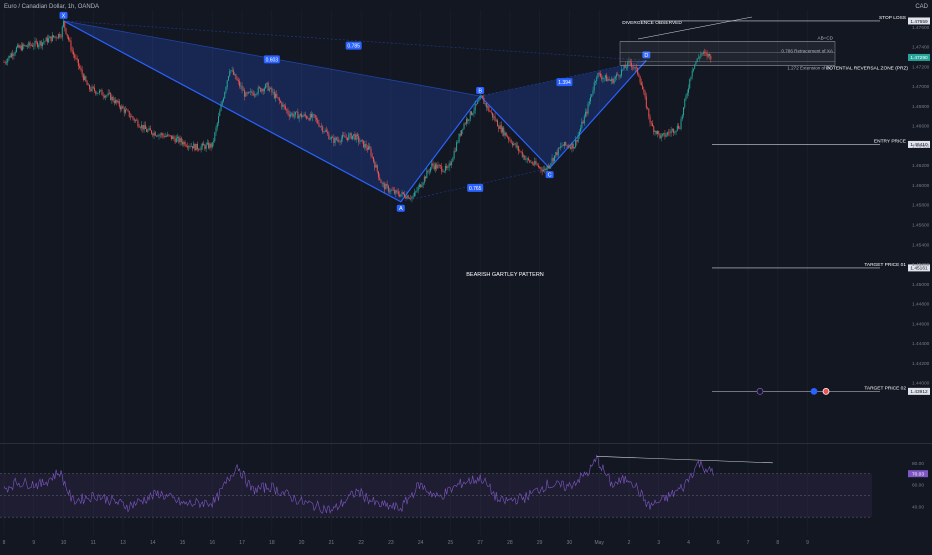  I want to click on x-tick: 6, so click(718, 543).